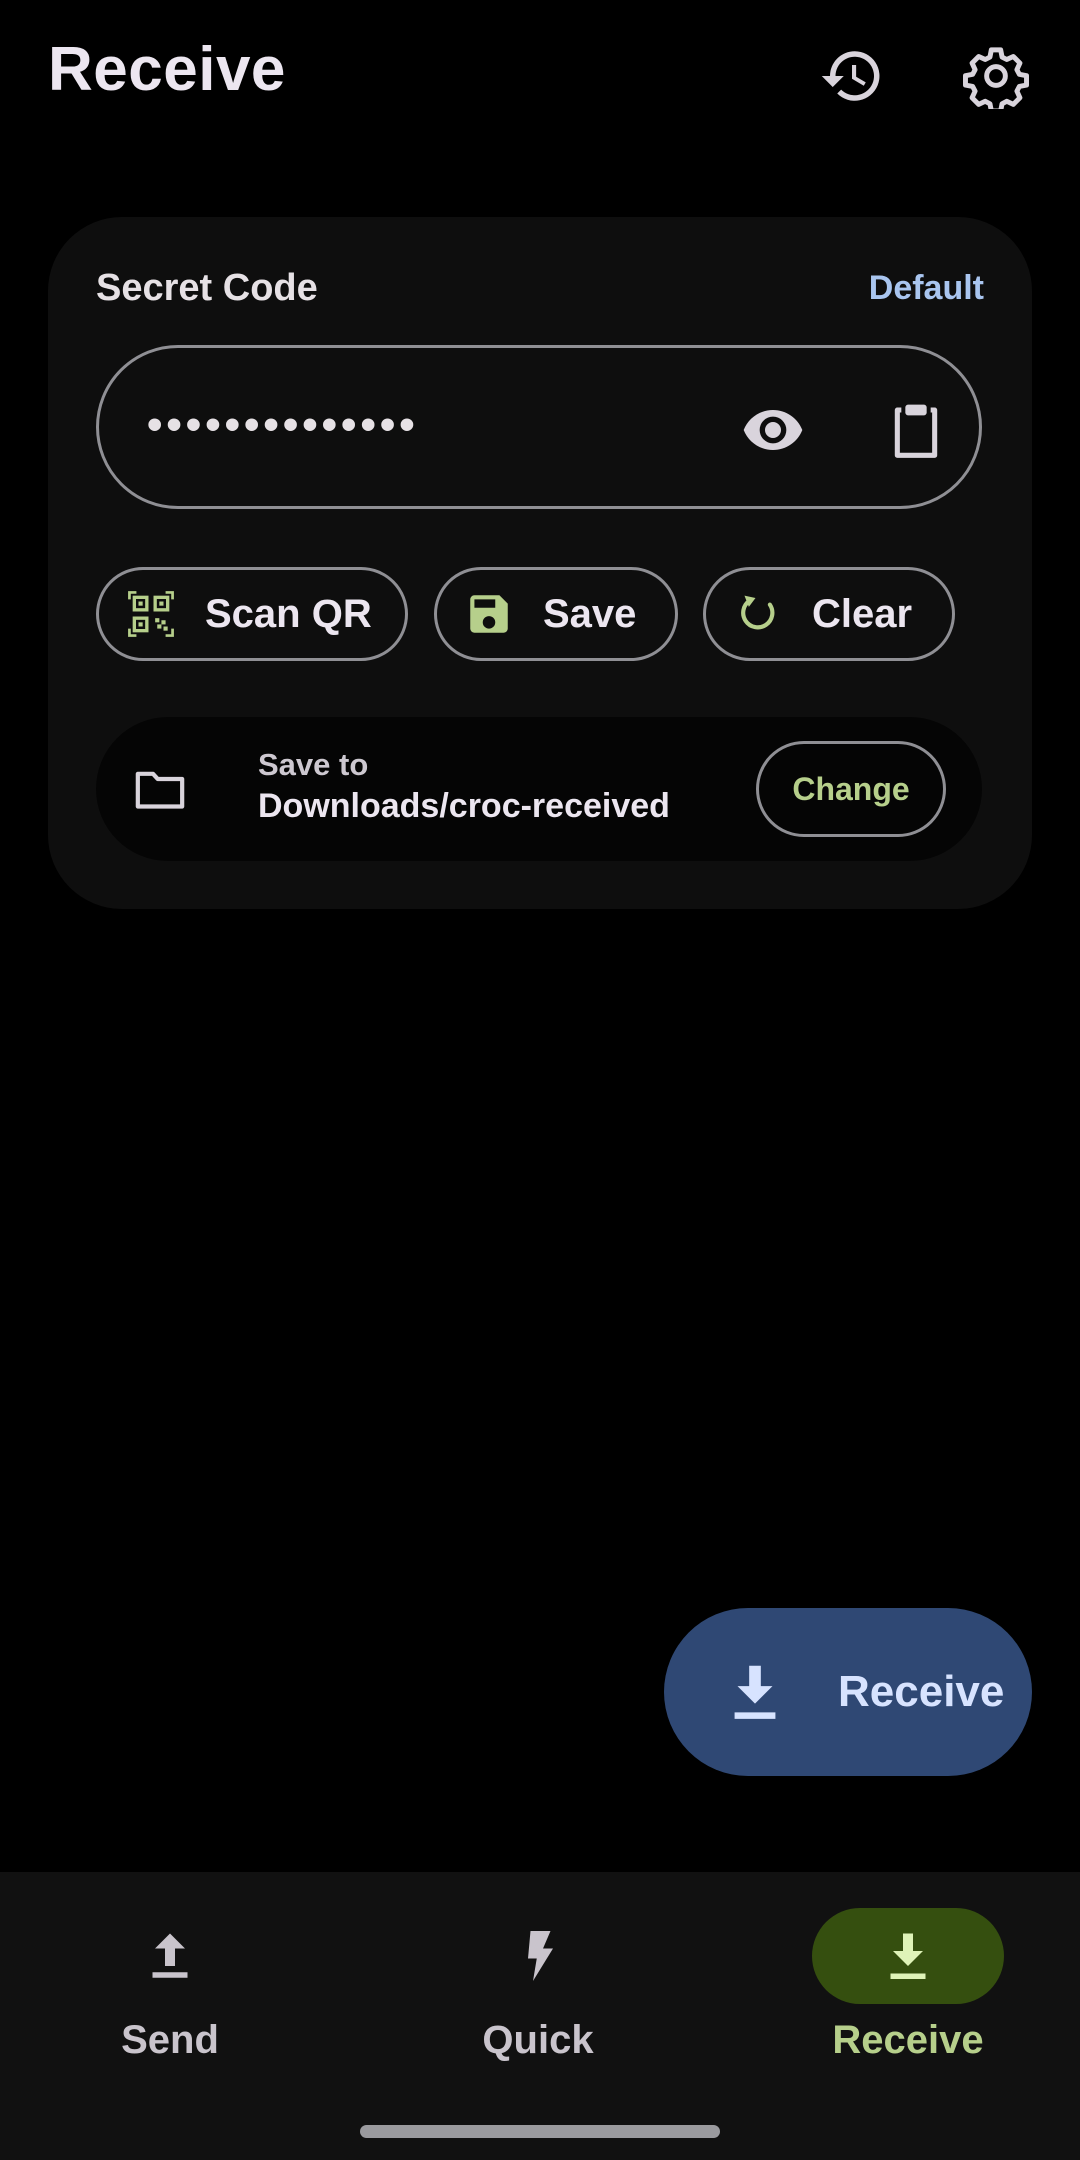 This screenshot has width=1080, height=2160. Describe the element at coordinates (151, 614) in the screenshot. I see `qr-scan-icon` at that location.